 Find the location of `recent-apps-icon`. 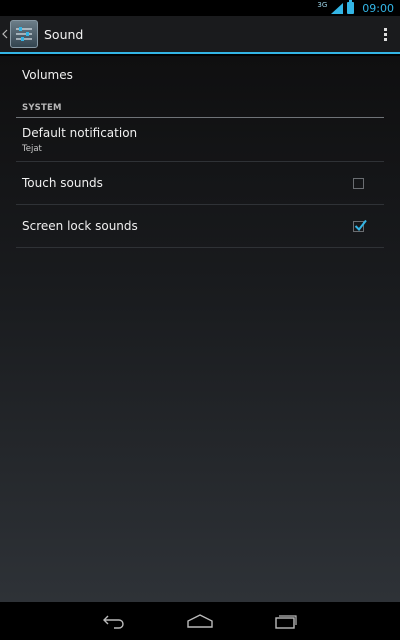

recent-apps-icon is located at coordinates (286, 622).